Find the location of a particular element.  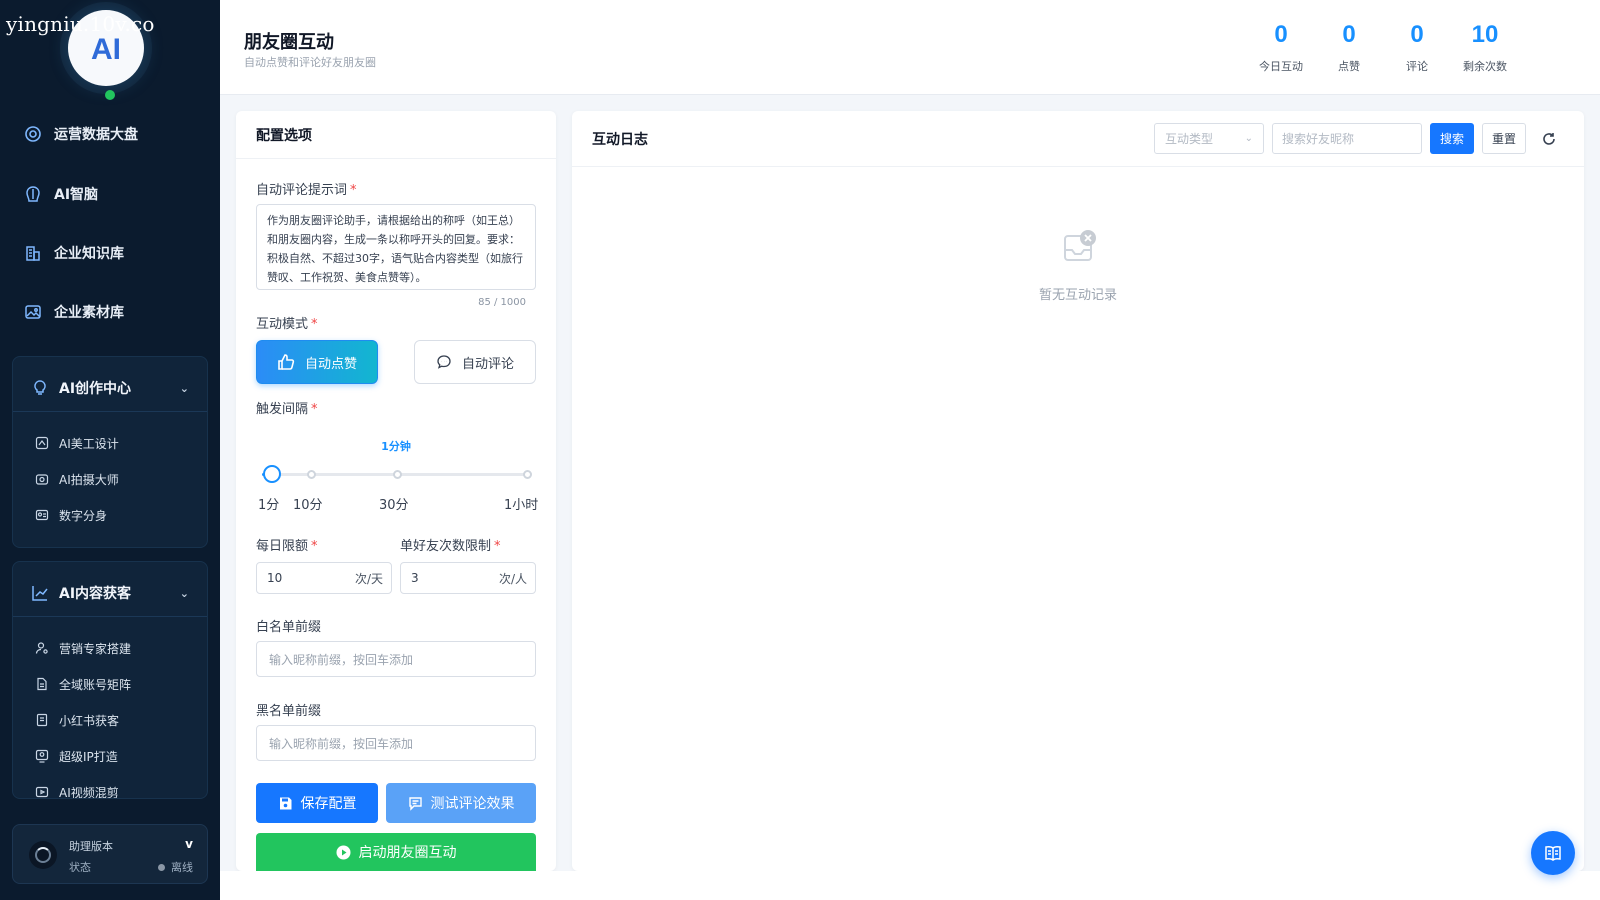

daily-limit-input: 10 次/天 is located at coordinates (324, 578).